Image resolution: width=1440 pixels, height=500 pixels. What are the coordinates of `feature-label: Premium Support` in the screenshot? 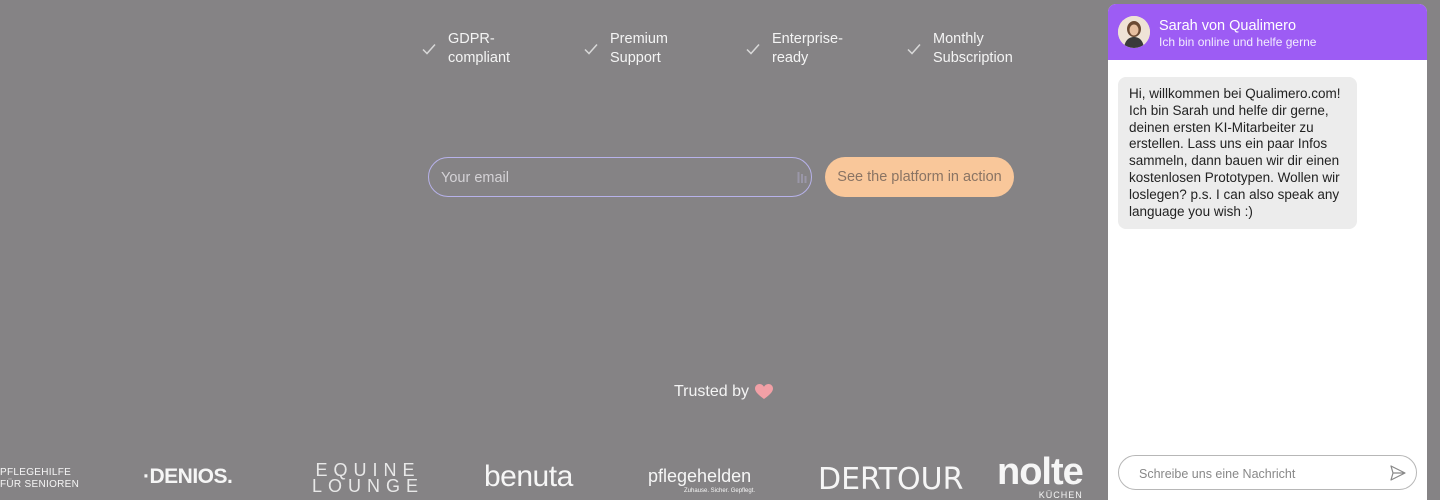 It's located at (639, 48).